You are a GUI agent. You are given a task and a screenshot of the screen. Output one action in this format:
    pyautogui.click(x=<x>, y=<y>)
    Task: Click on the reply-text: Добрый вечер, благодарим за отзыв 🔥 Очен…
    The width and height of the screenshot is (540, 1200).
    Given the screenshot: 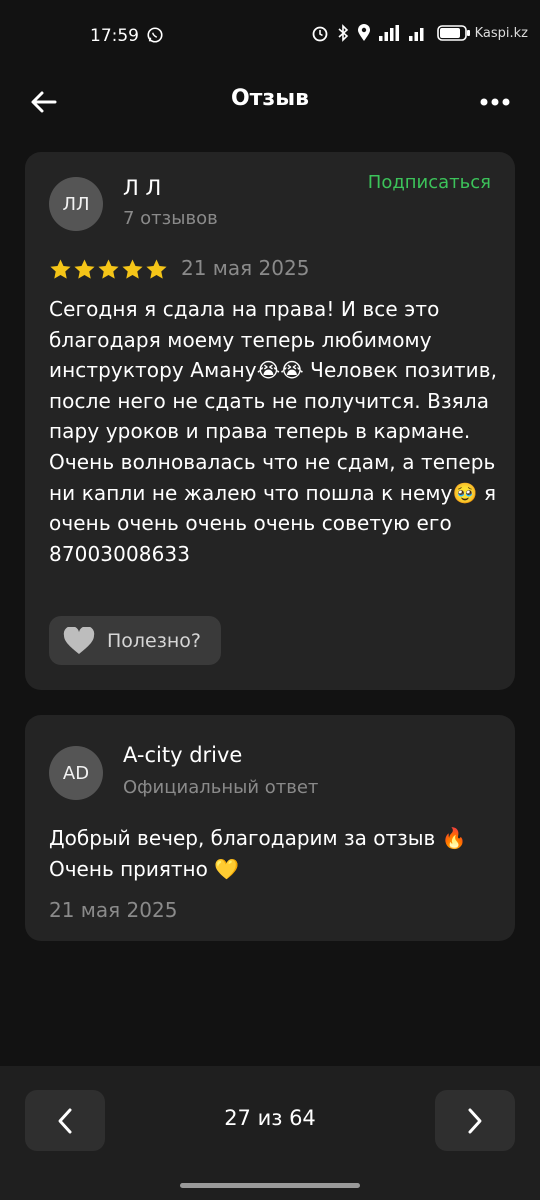 What is the action you would take?
    pyautogui.click(x=258, y=853)
    